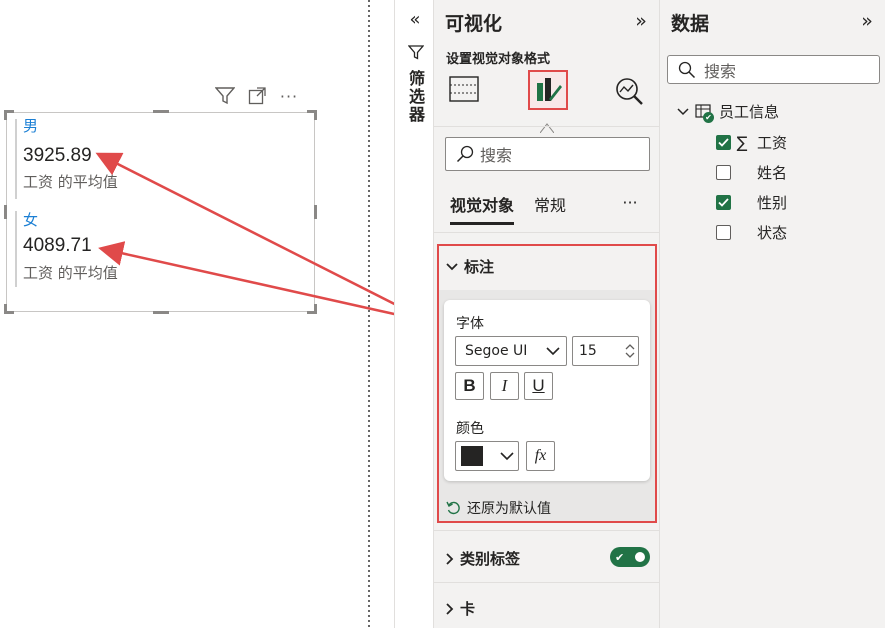  I want to click on table-node: ✔ 员工信息, so click(728, 112).